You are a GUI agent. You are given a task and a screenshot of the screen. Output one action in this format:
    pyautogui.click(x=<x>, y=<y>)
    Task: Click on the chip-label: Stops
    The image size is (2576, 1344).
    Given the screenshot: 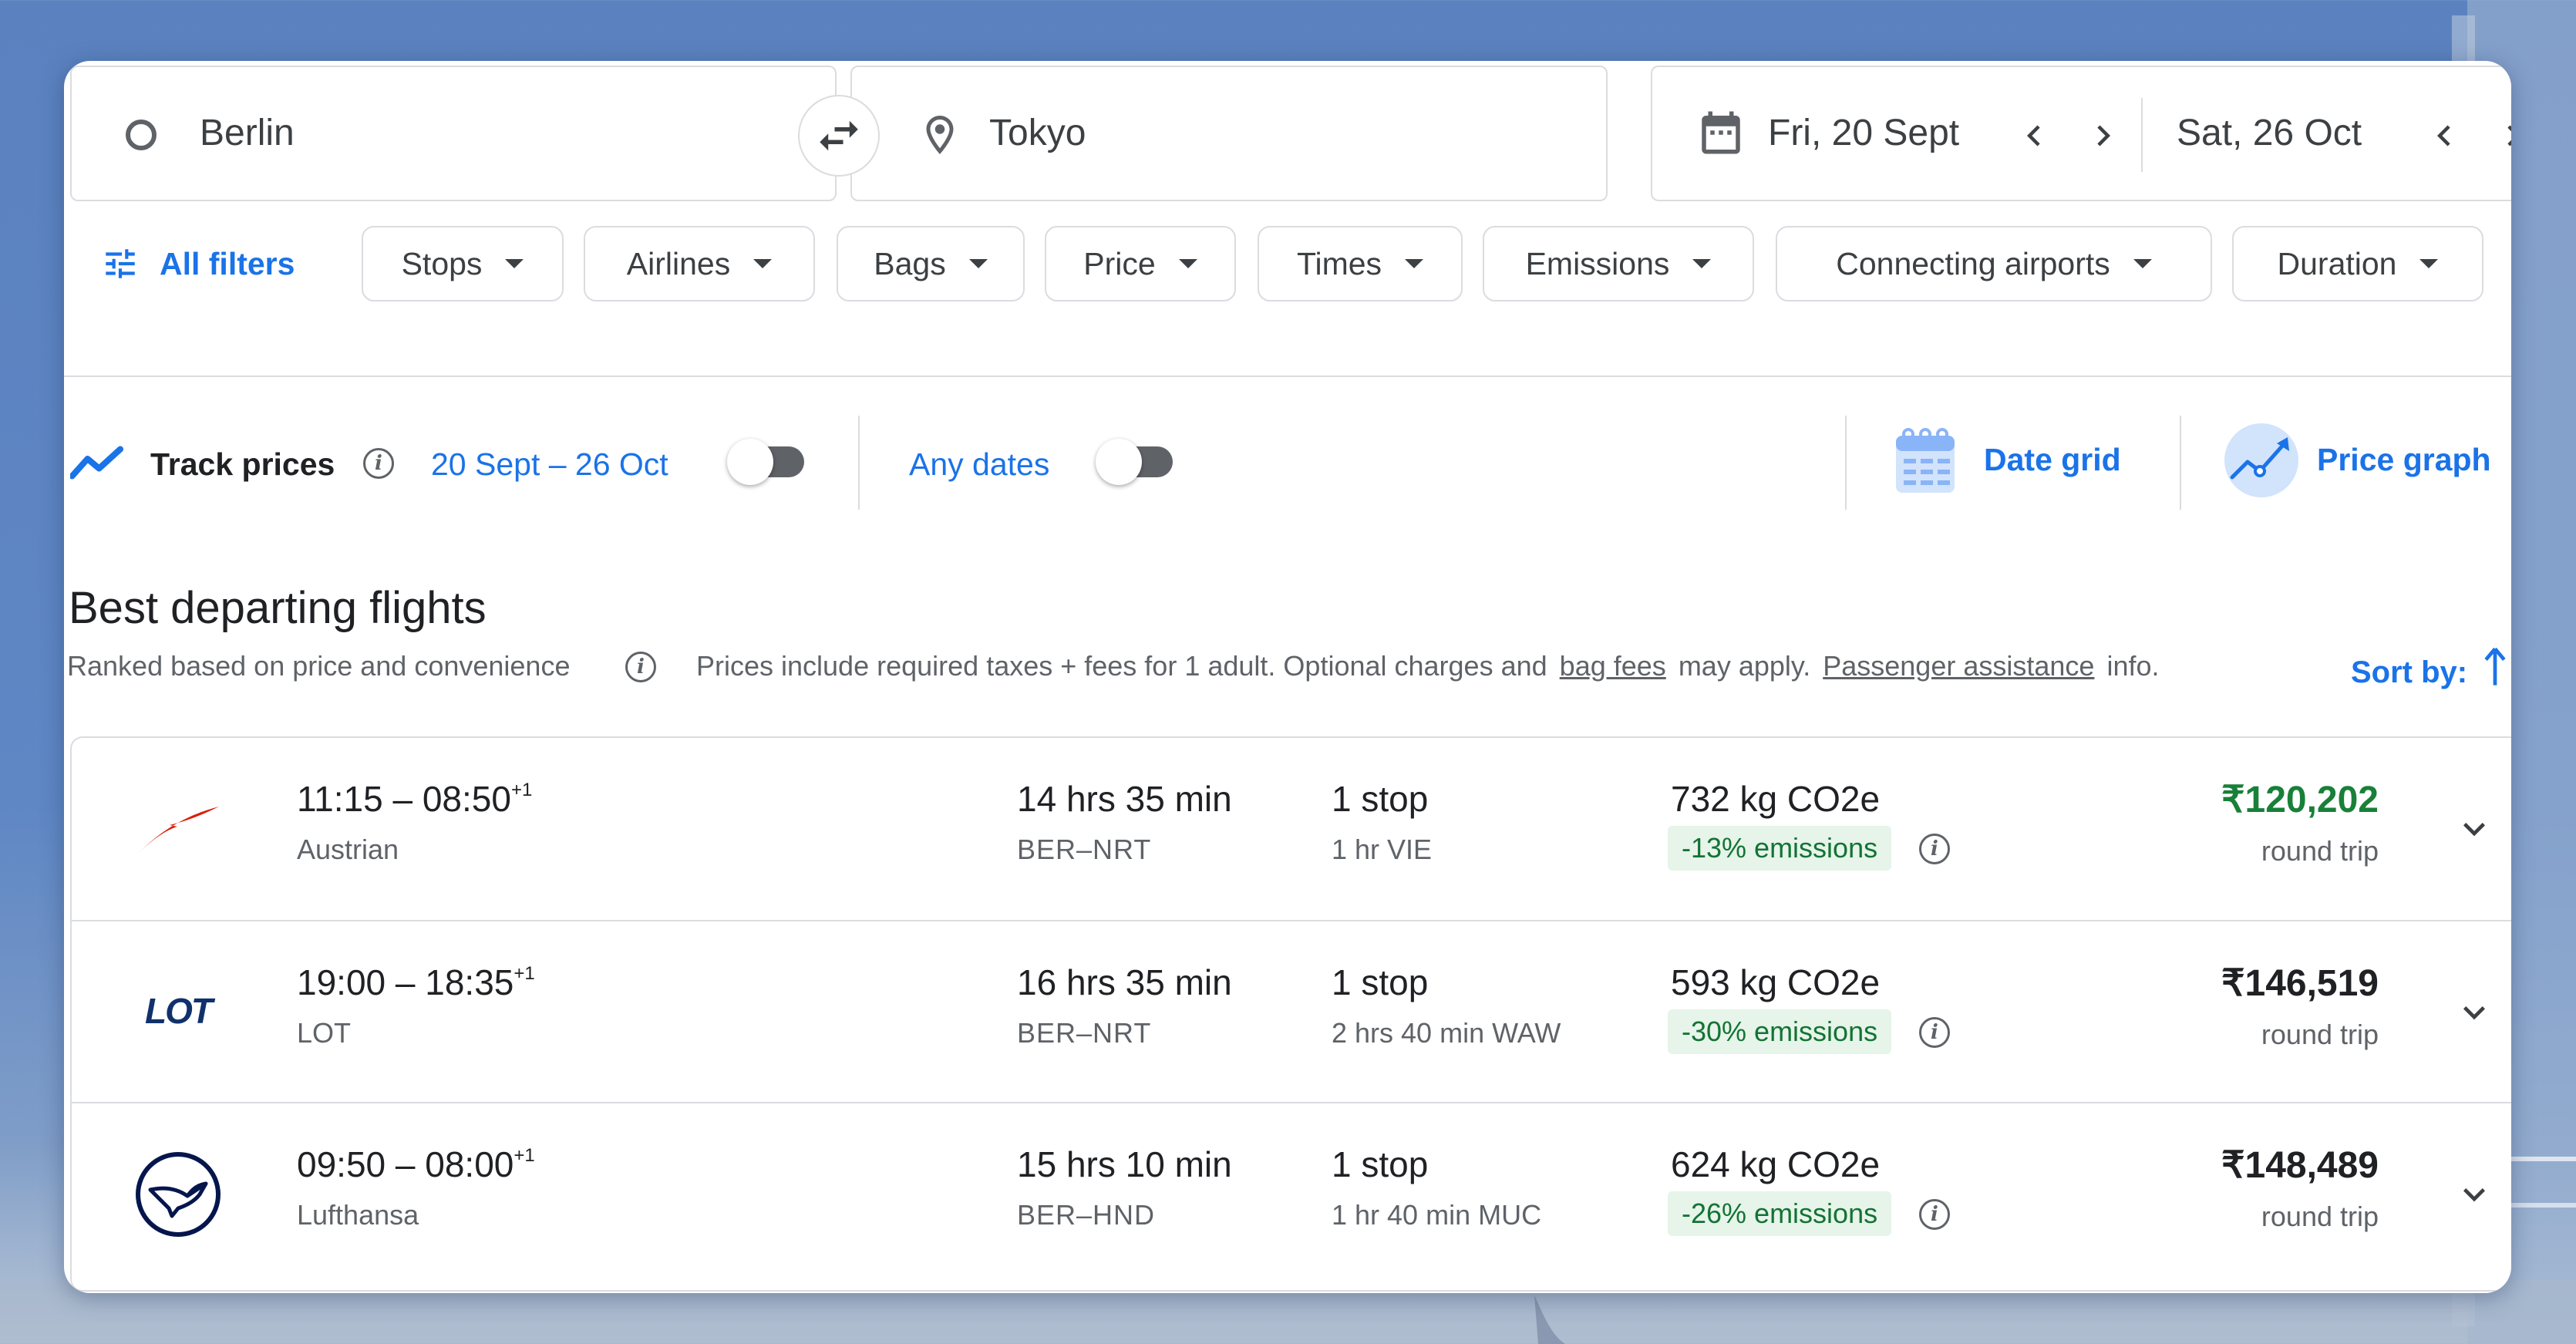 What is the action you would take?
    pyautogui.click(x=442, y=263)
    